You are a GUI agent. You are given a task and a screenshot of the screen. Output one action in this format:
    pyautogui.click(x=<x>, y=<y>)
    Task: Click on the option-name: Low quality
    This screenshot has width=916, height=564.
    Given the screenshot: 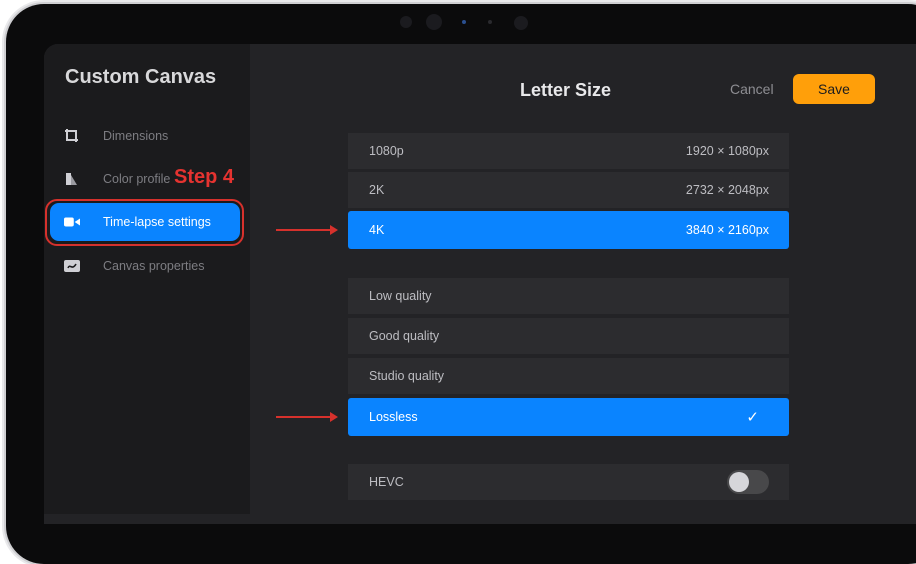 What is the action you would take?
    pyautogui.click(x=400, y=296)
    